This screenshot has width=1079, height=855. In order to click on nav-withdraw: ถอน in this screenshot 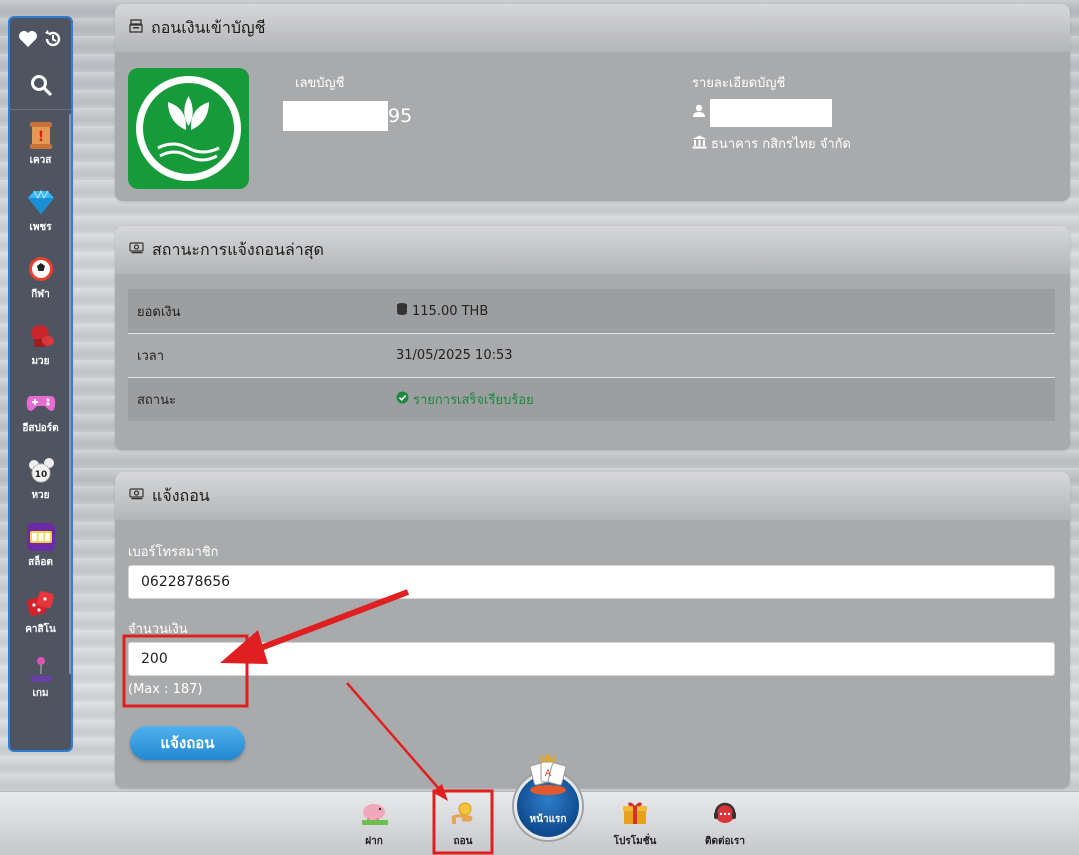, I will do `click(463, 824)`.